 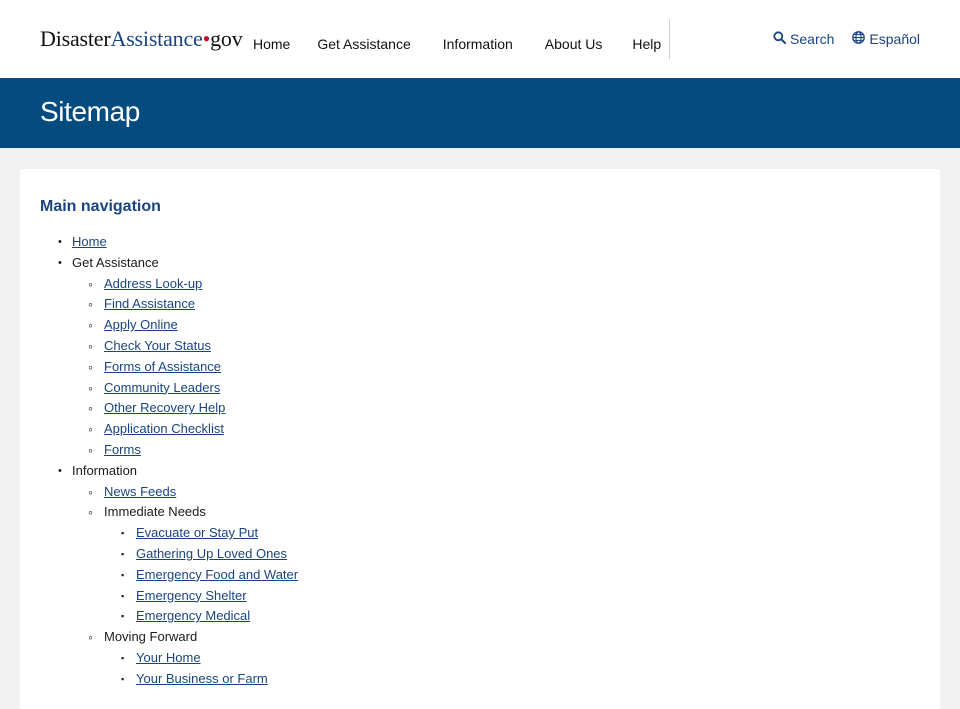 I want to click on nav-about-us: About Us, so click(x=574, y=44).